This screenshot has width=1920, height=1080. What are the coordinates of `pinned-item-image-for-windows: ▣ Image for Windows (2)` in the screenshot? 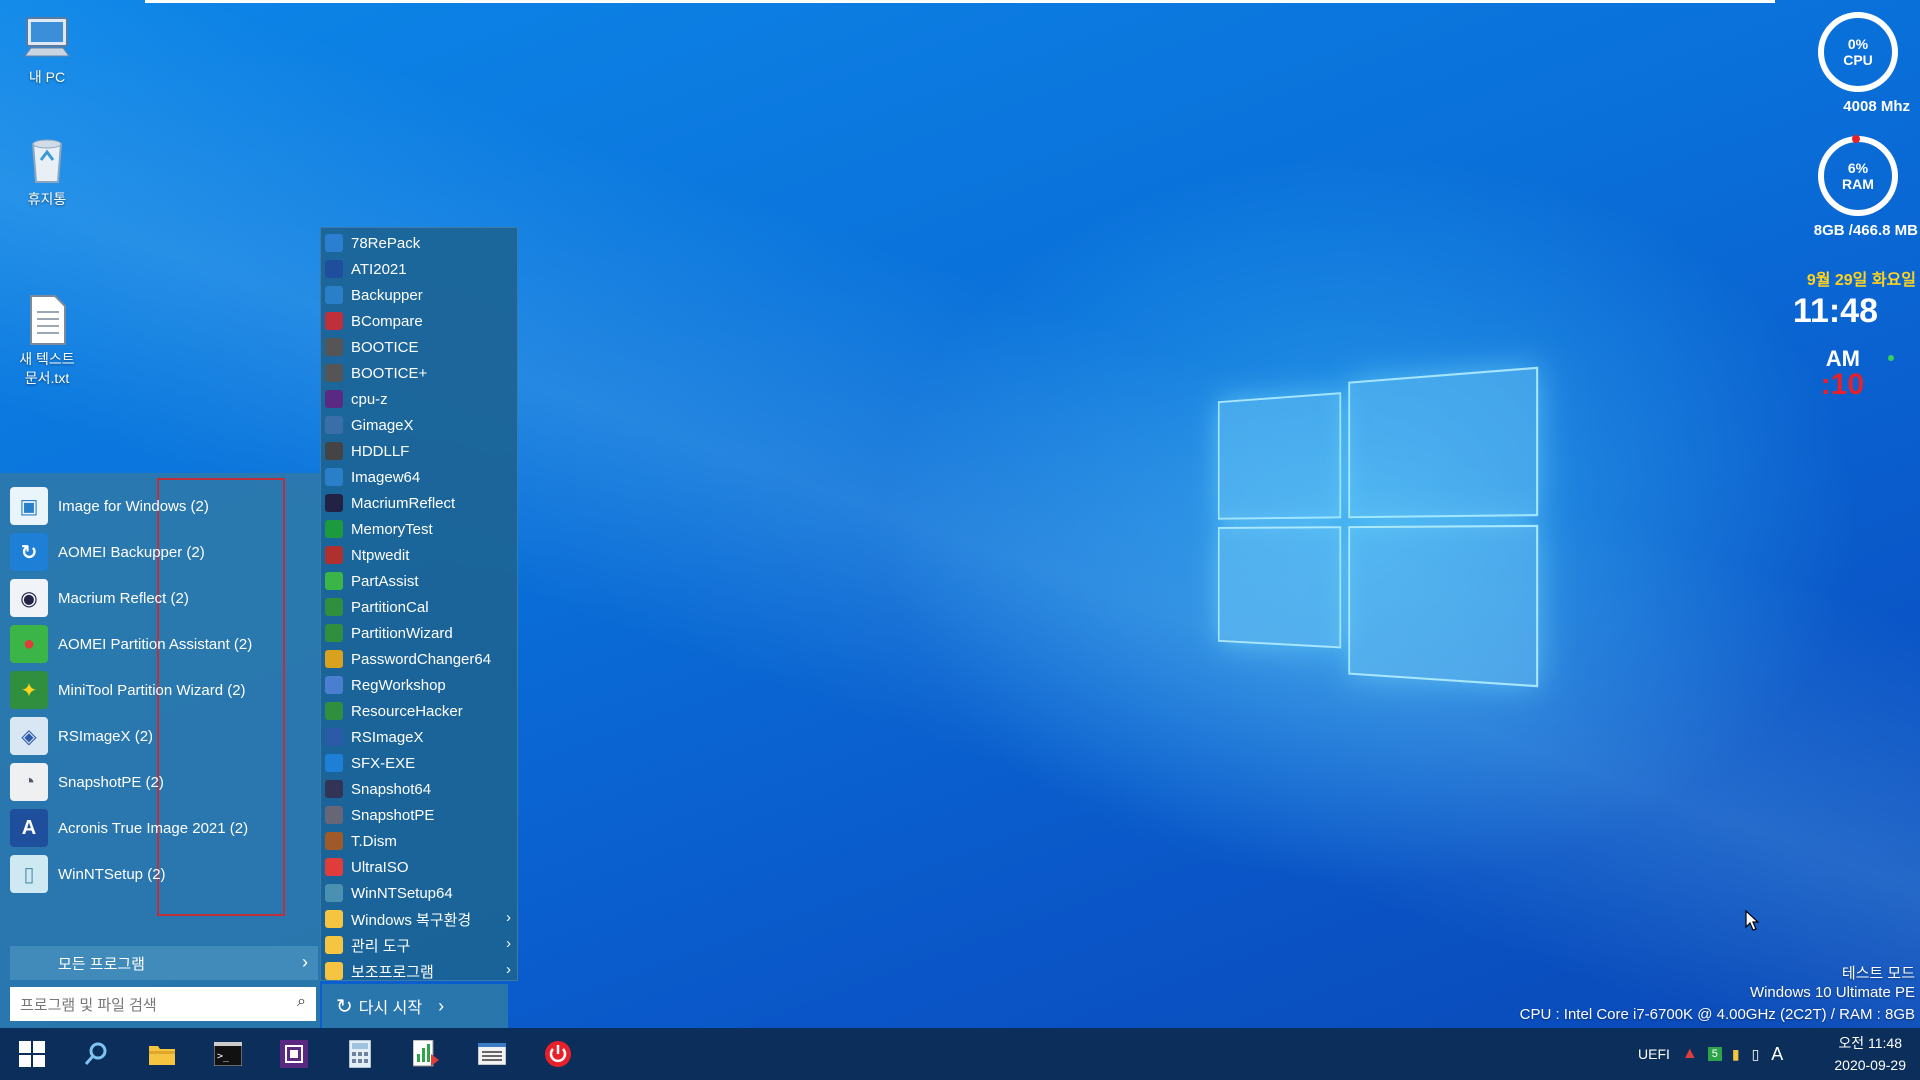 It's located at (155, 506).